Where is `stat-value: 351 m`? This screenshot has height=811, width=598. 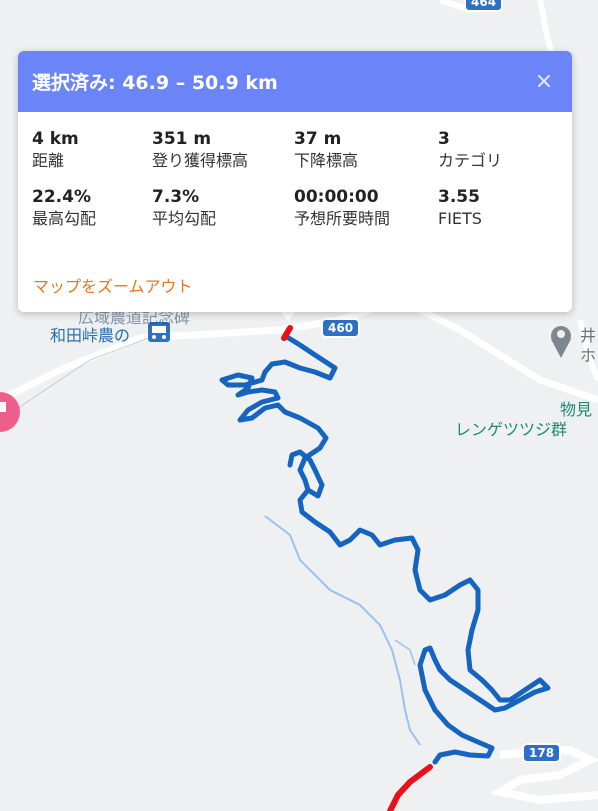 stat-value: 351 m is located at coordinates (182, 139).